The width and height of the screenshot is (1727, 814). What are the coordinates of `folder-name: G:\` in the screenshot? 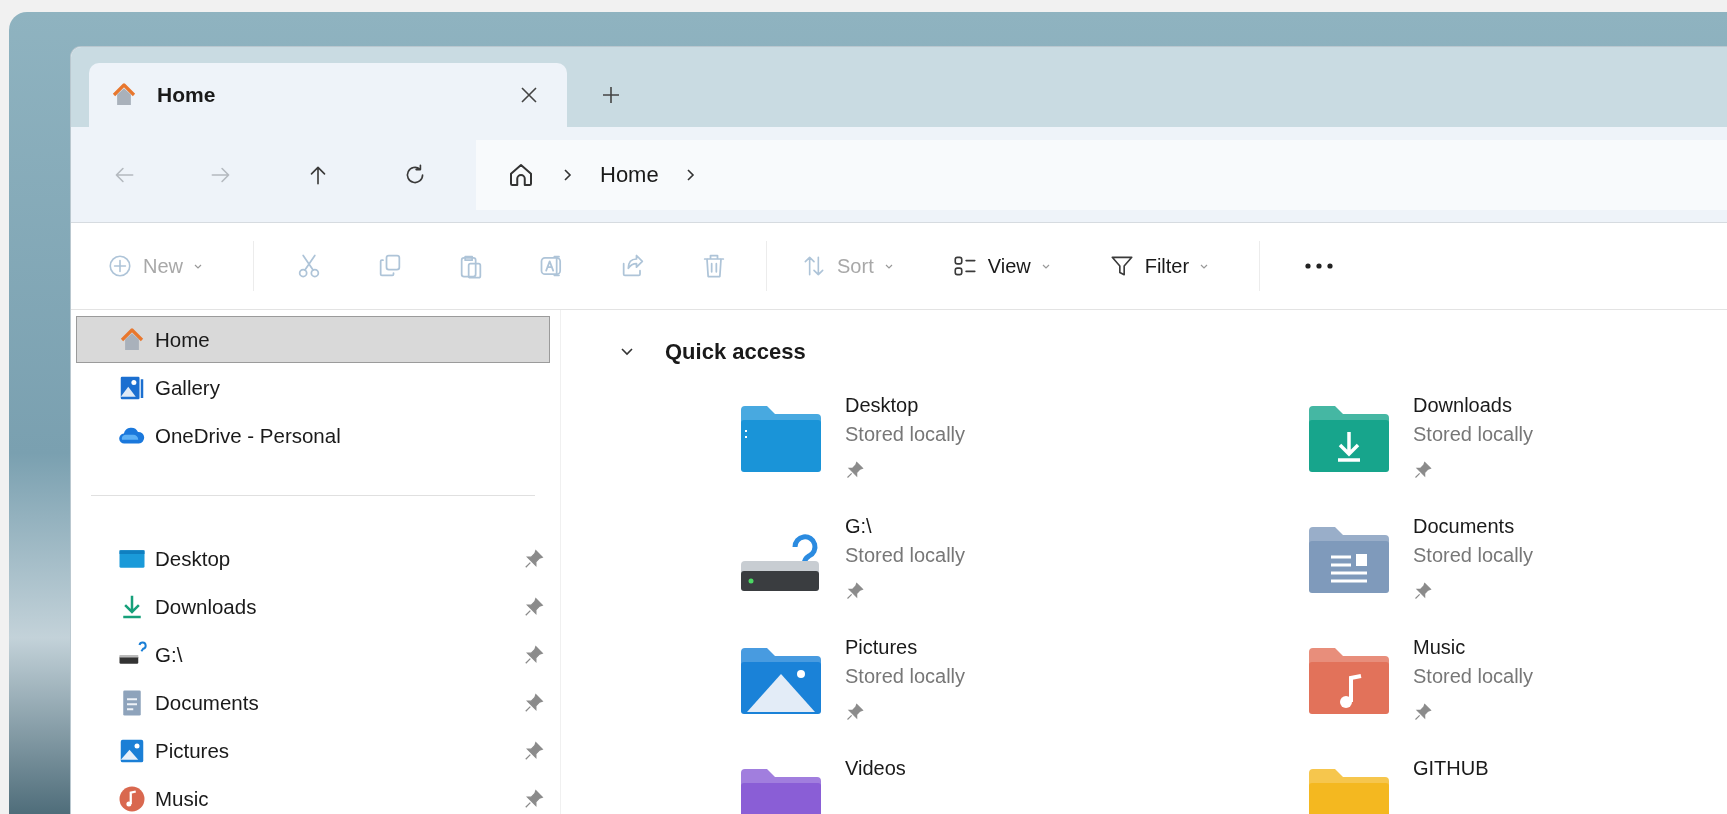 It's located at (905, 526).